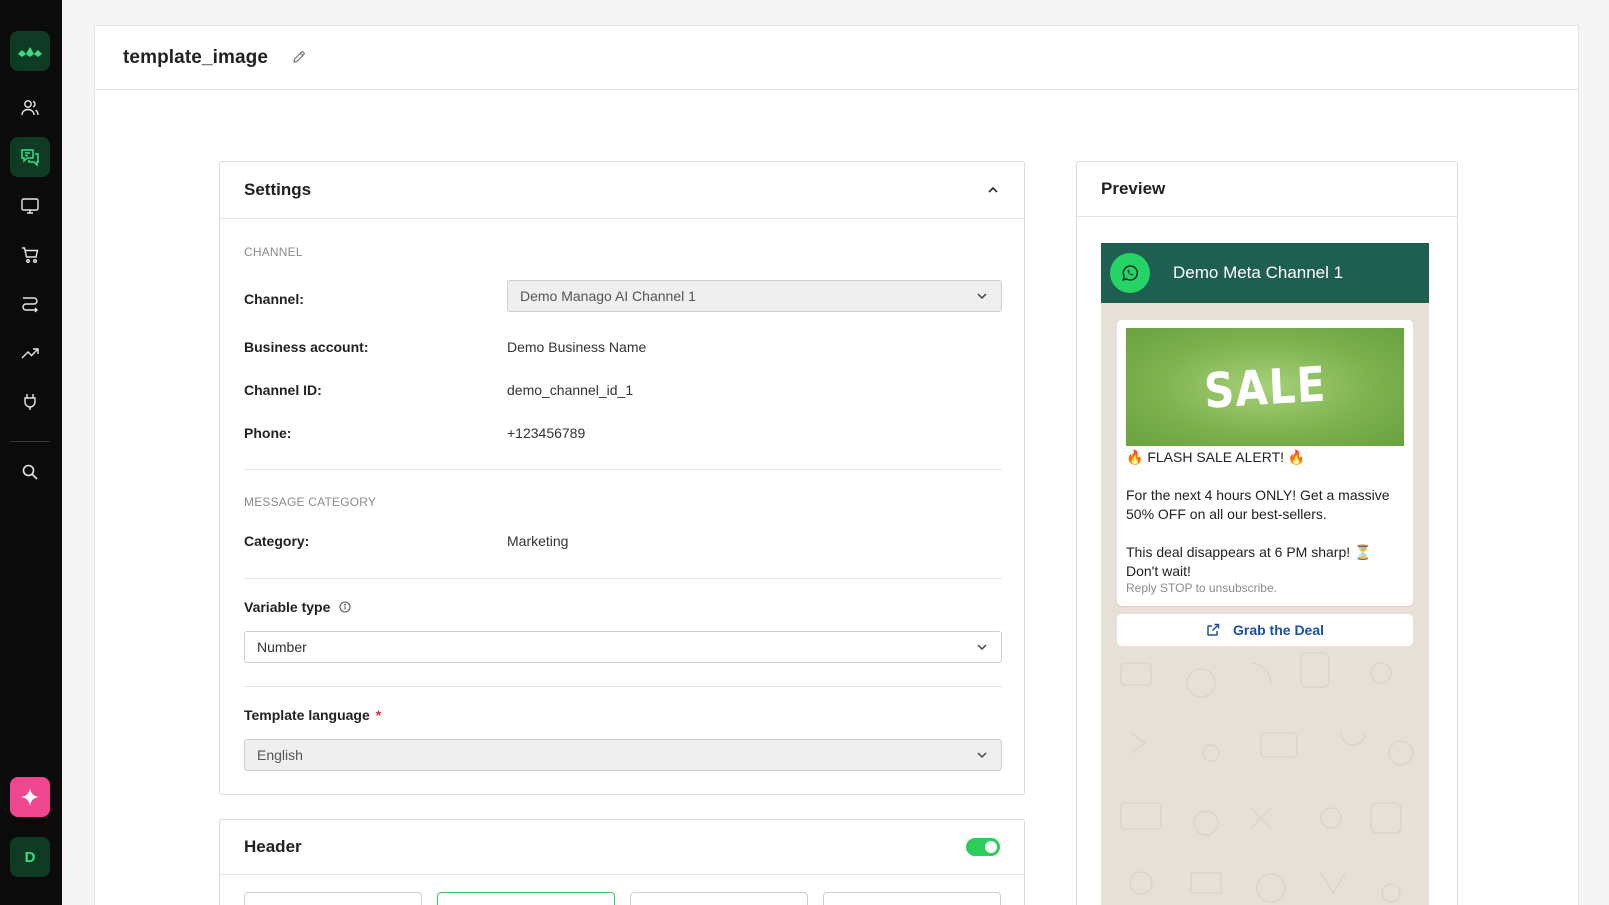 The image size is (1609, 905). I want to click on sidebar-divider, so click(30, 441).